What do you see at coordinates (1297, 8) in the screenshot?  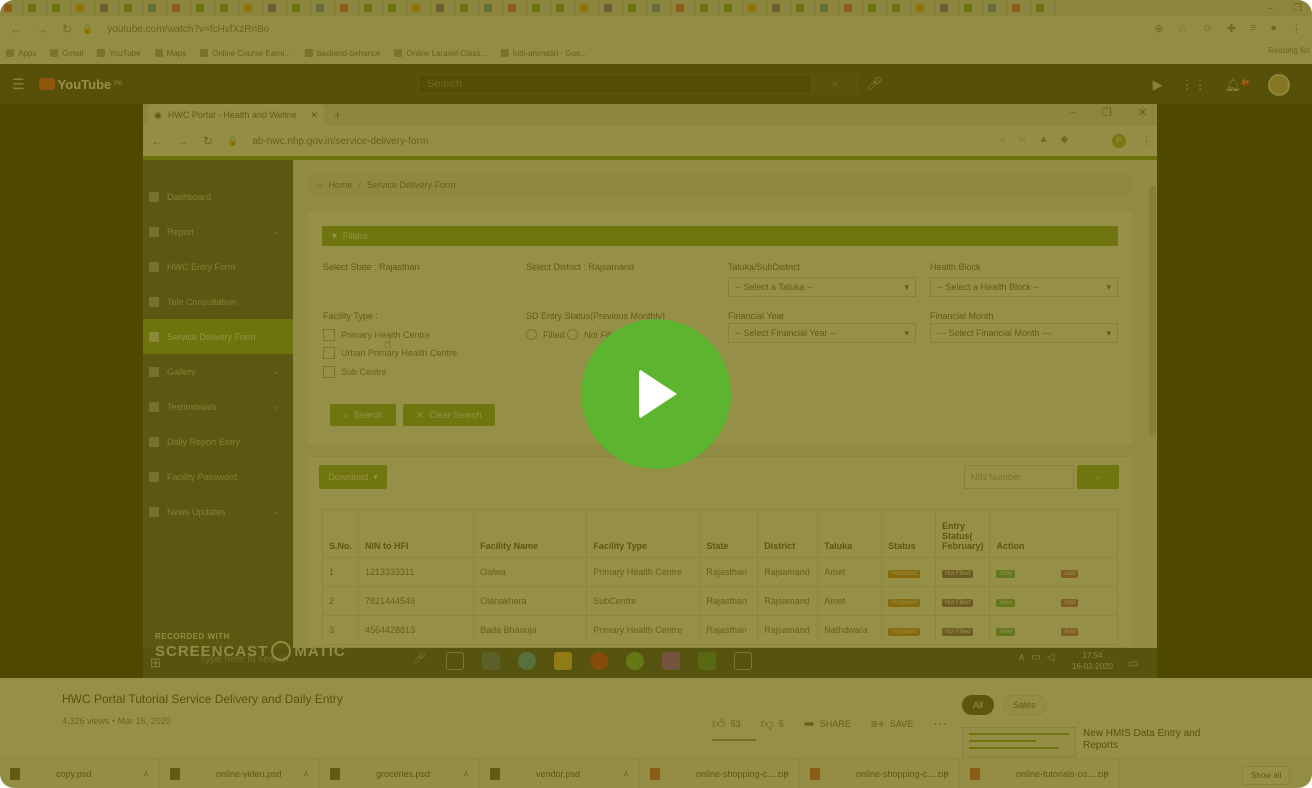 I see `maximize-icon: ❐` at bounding box center [1297, 8].